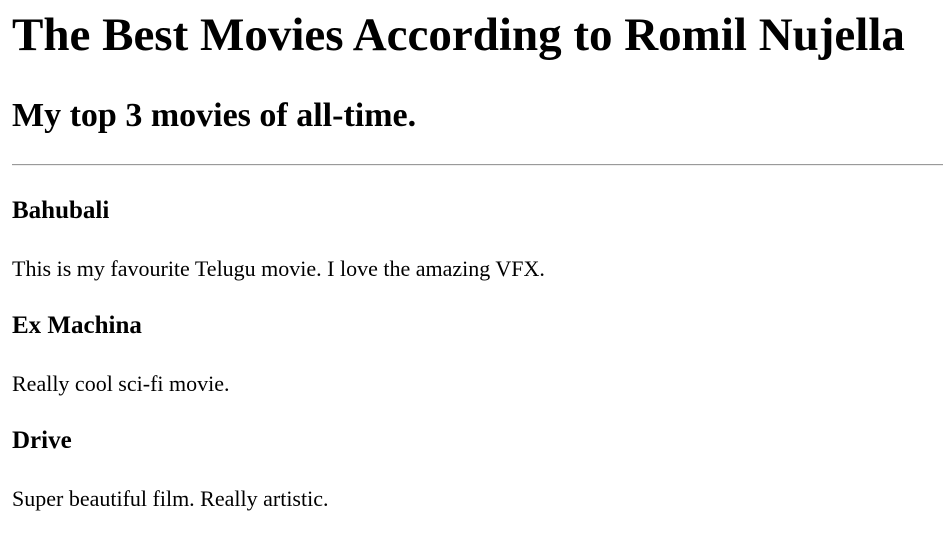 Image resolution: width=943 pixels, height=534 pixels. Describe the element at coordinates (77, 325) in the screenshot. I see `movie-title-ex-machina: Ex Machina` at that location.